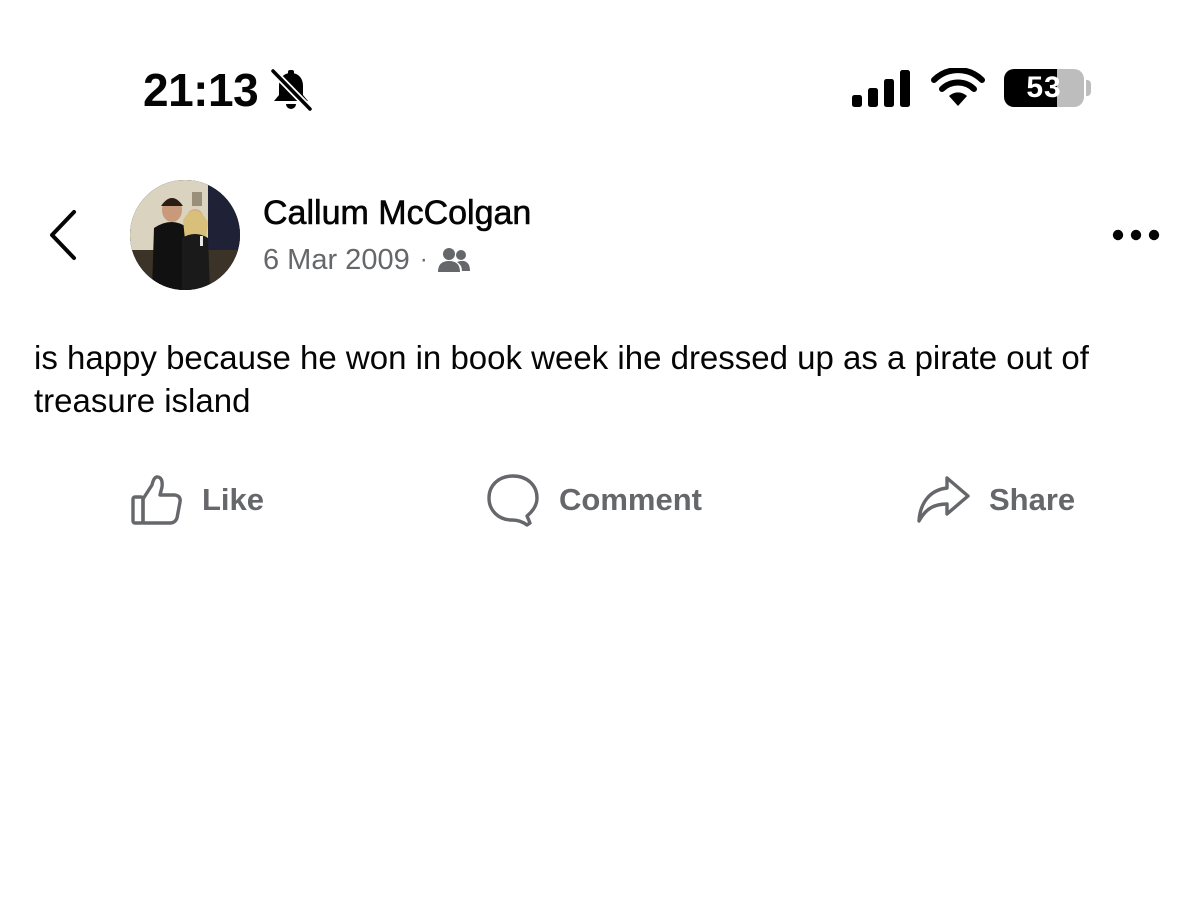  I want to click on cellular-signal-icon, so click(881, 88).